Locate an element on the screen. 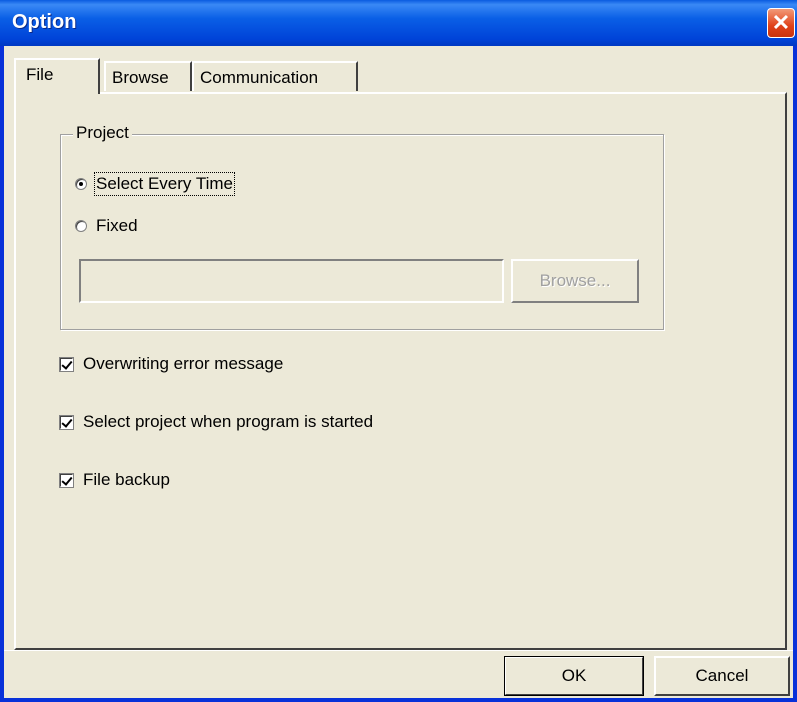  overwriting-error-message-checkbox: Overwriting error message is located at coordinates (171, 364).